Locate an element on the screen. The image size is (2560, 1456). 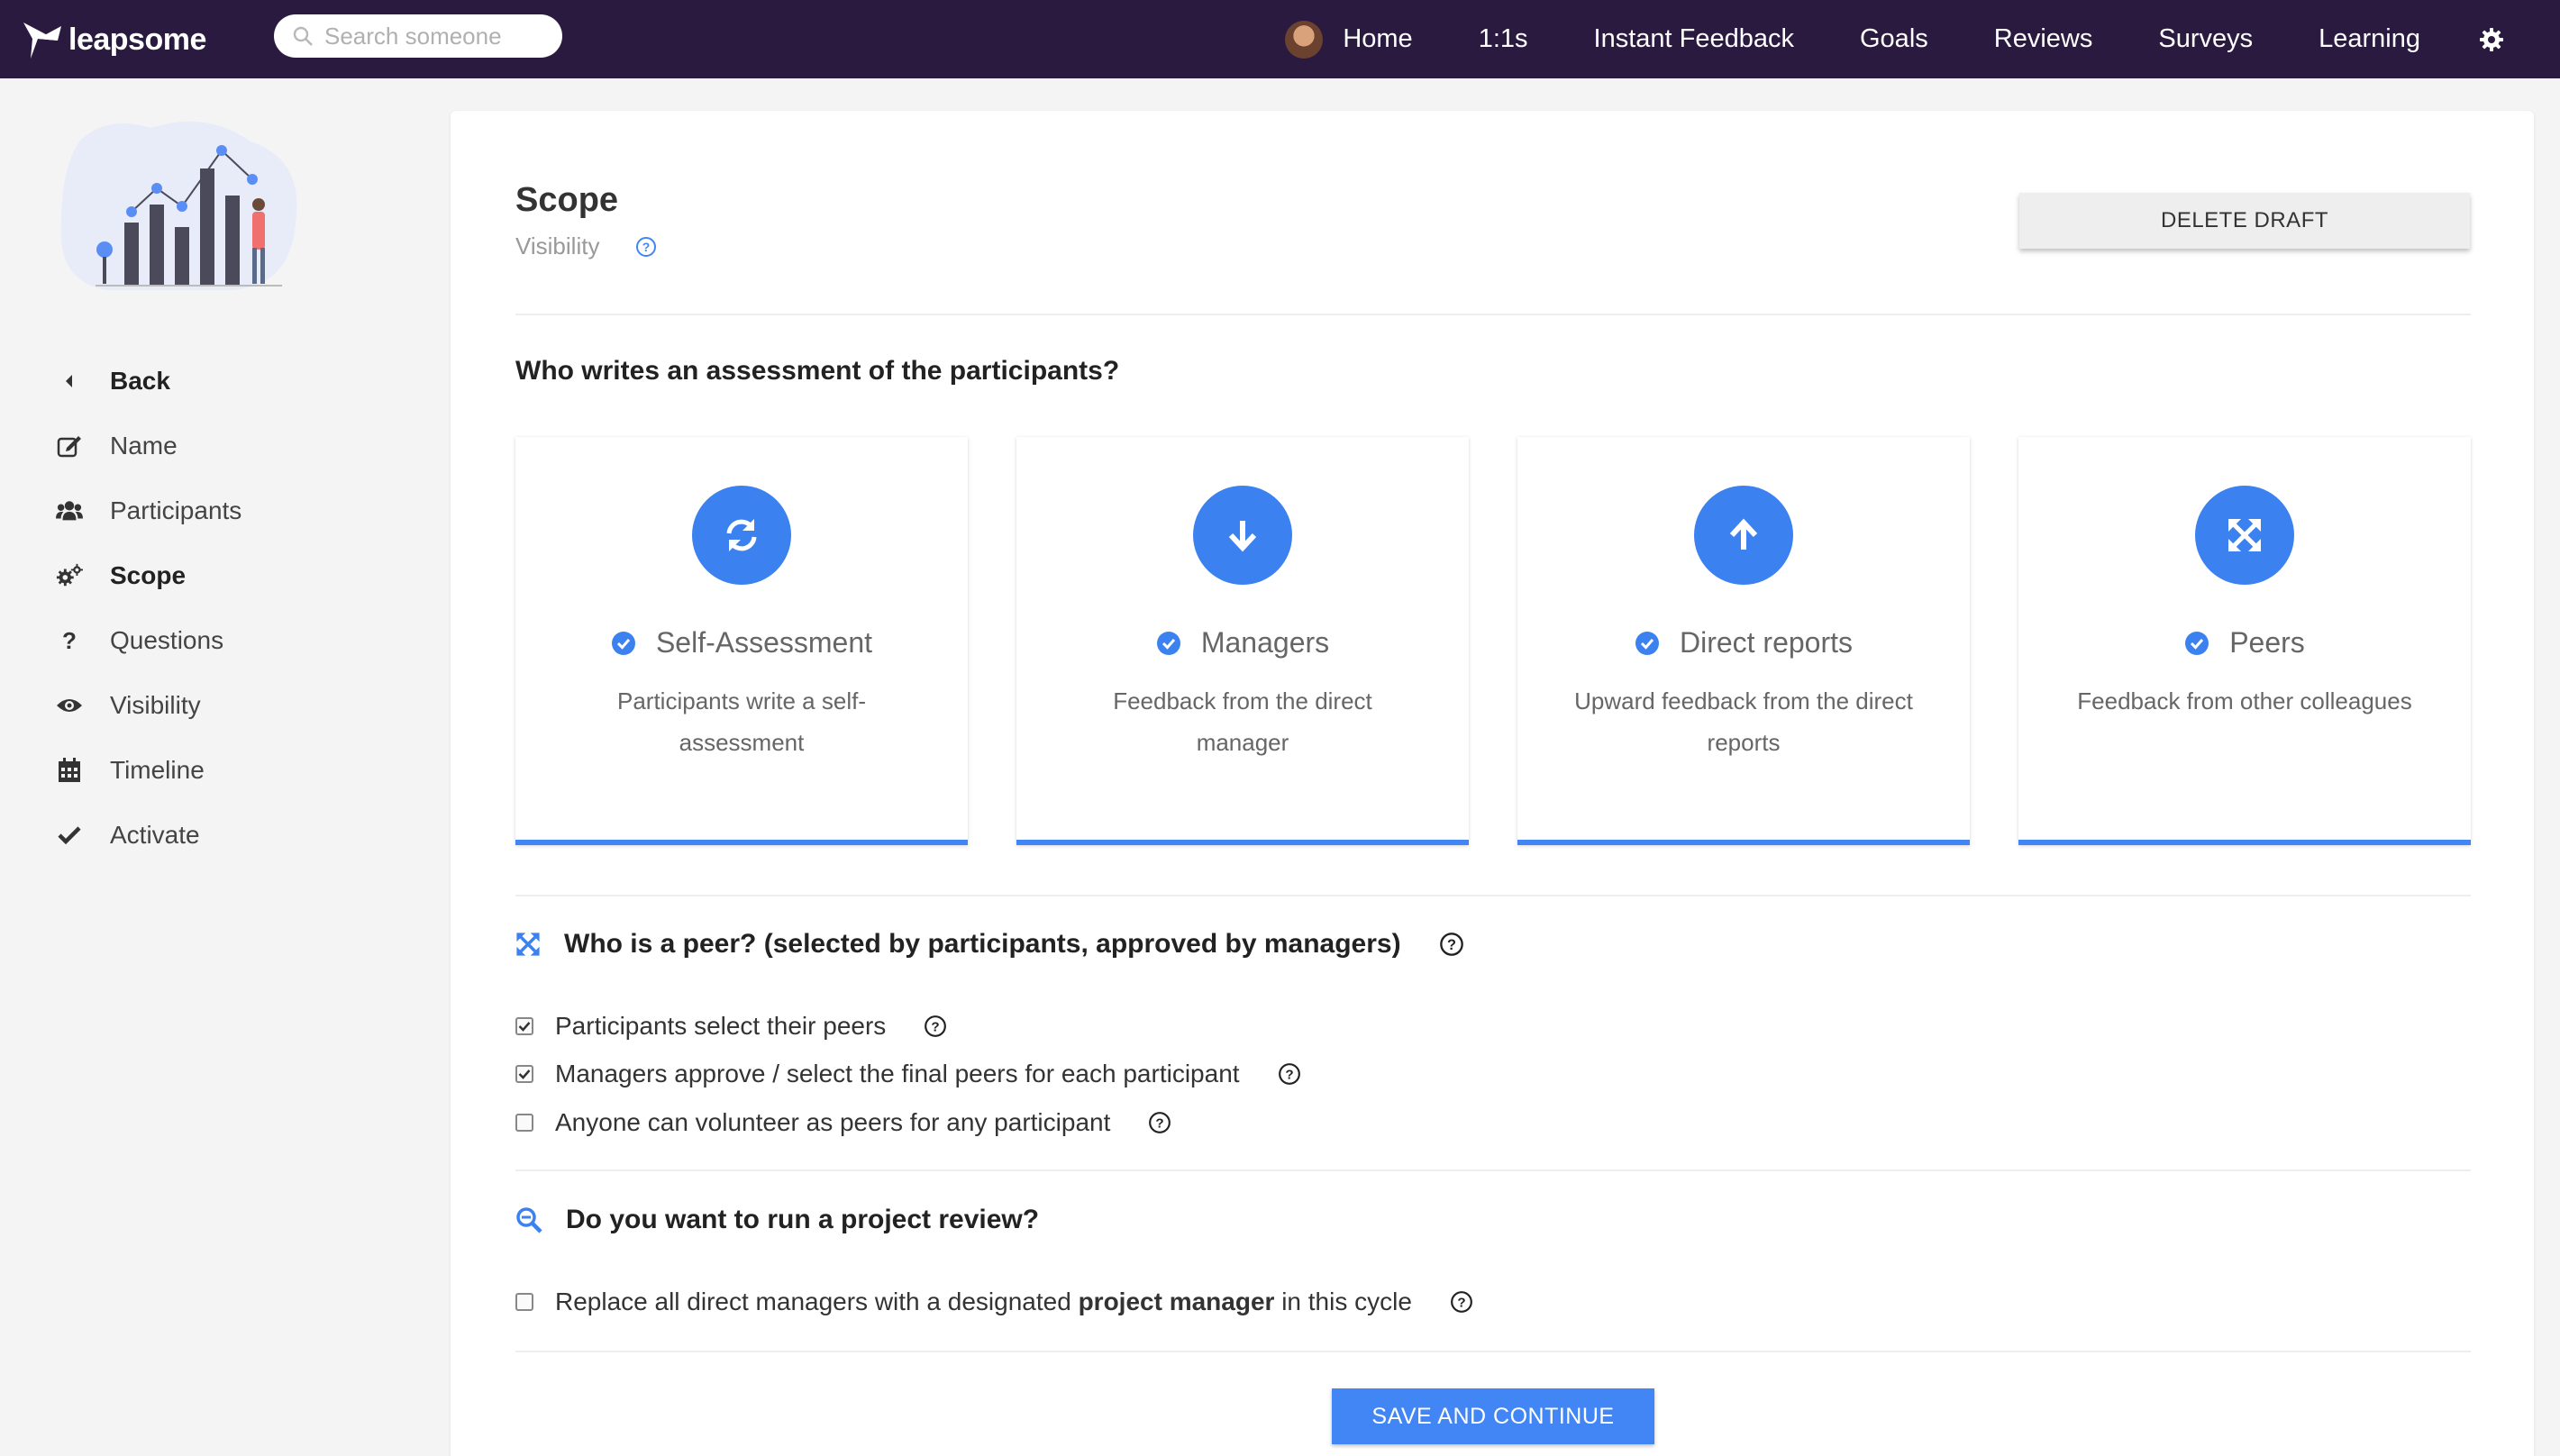
page-subtitle: Visibility ? is located at coordinates (586, 246).